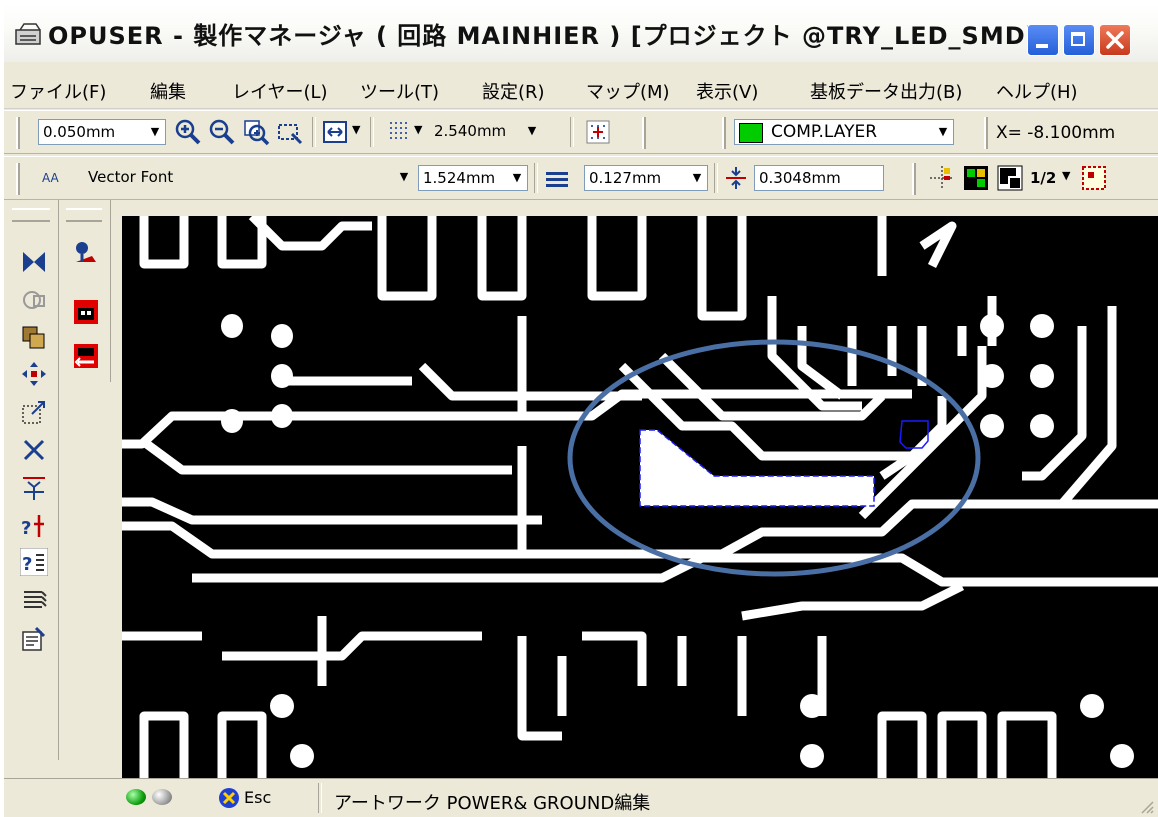  I want to click on align-icon, so click(34, 488).